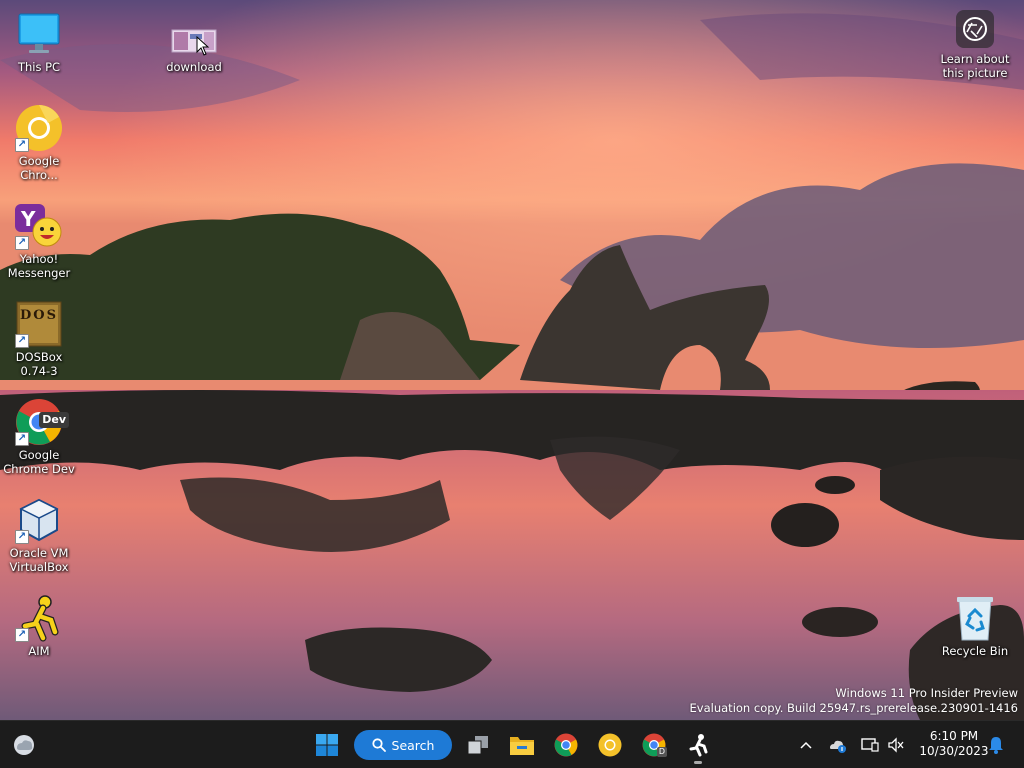 Image resolution: width=1024 pixels, height=768 pixels. What do you see at coordinates (39, 560) in the screenshot?
I see `desktop-icon-label: Oracle VM VirtualBox` at bounding box center [39, 560].